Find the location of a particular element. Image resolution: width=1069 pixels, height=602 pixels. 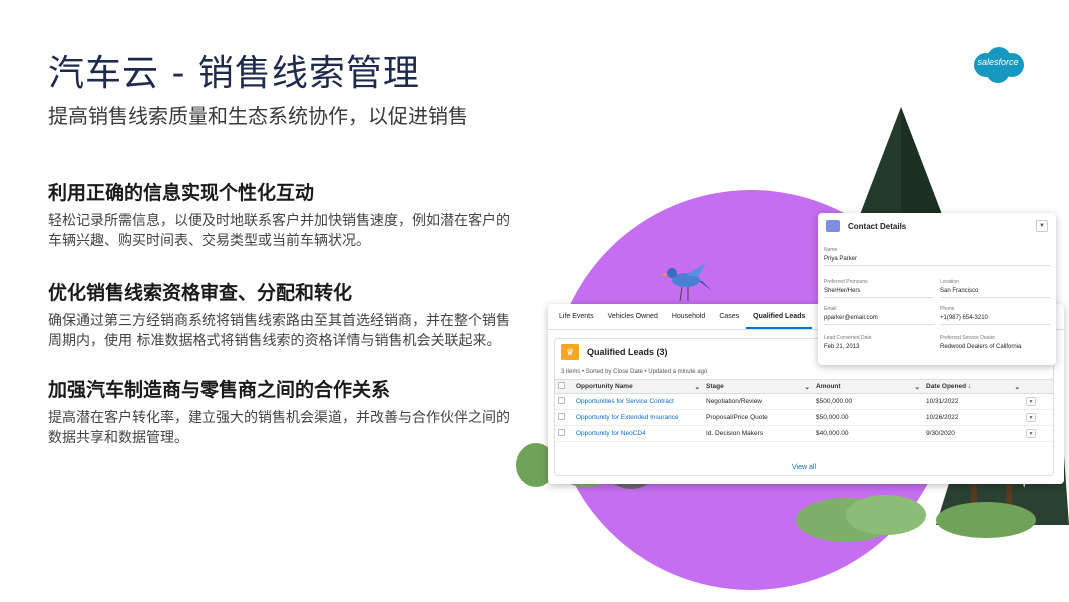

contact-phone-field: Phone +1(987) 654-3210 is located at coordinates (995, 315).